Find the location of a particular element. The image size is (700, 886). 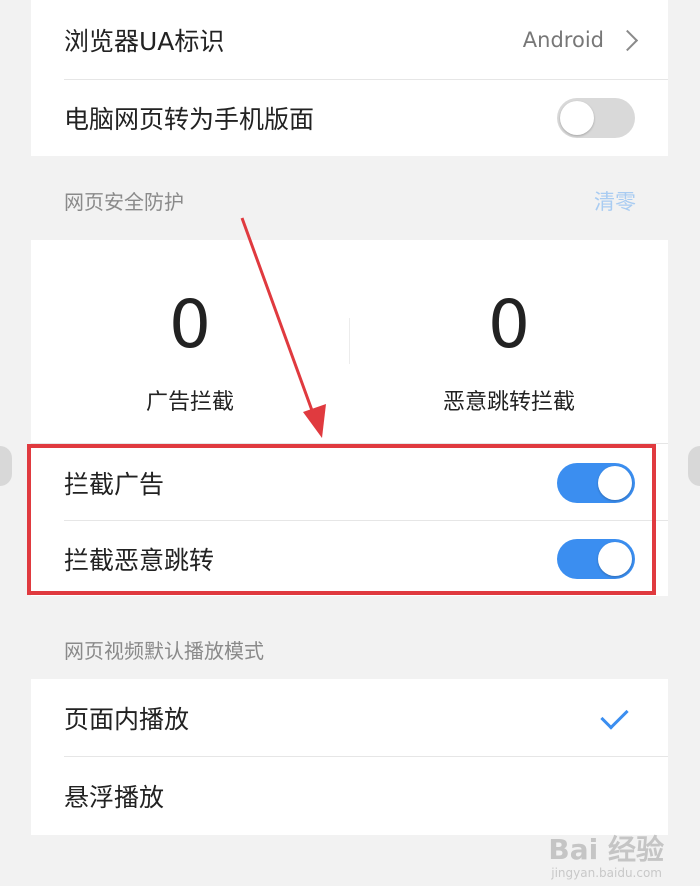

video-option-floating-label: 悬浮播放 is located at coordinates (114, 797).